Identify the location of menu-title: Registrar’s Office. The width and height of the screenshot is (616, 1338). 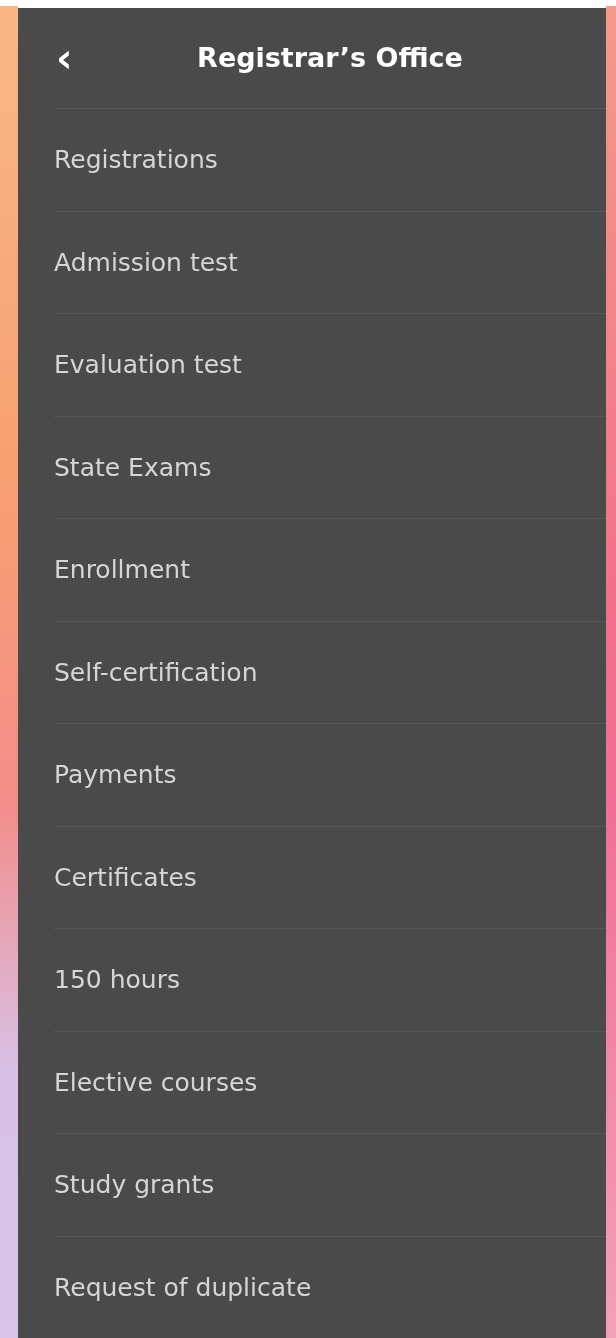
(330, 57).